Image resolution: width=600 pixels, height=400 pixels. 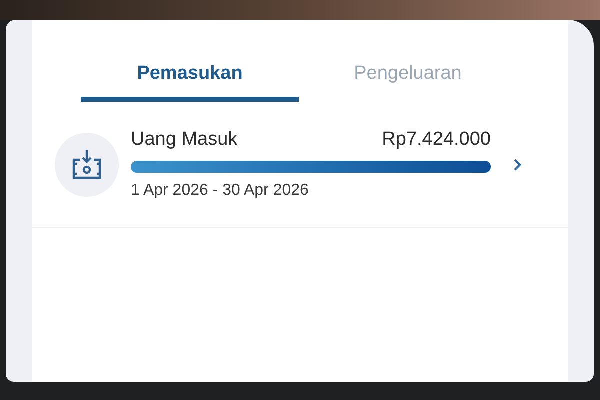 What do you see at coordinates (220, 190) in the screenshot?
I see `date-range: 1 Apr 2026 - 30 Apr 2026` at bounding box center [220, 190].